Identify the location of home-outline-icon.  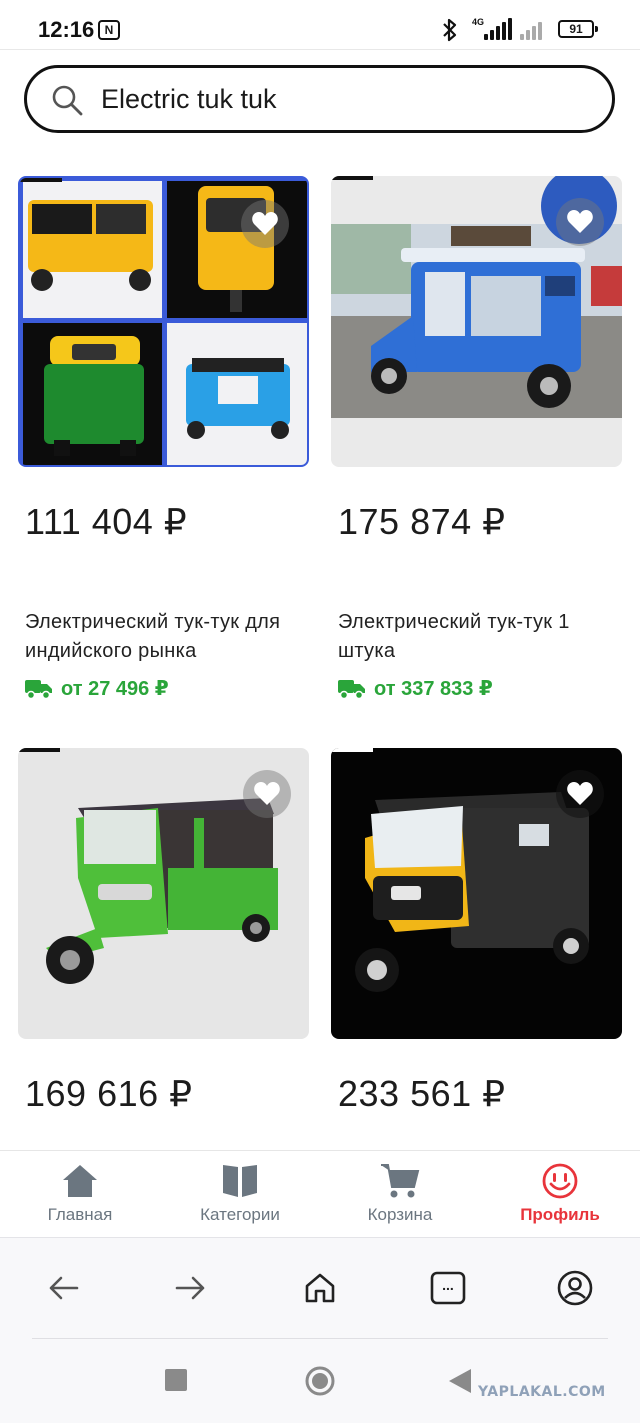
(320, 1288).